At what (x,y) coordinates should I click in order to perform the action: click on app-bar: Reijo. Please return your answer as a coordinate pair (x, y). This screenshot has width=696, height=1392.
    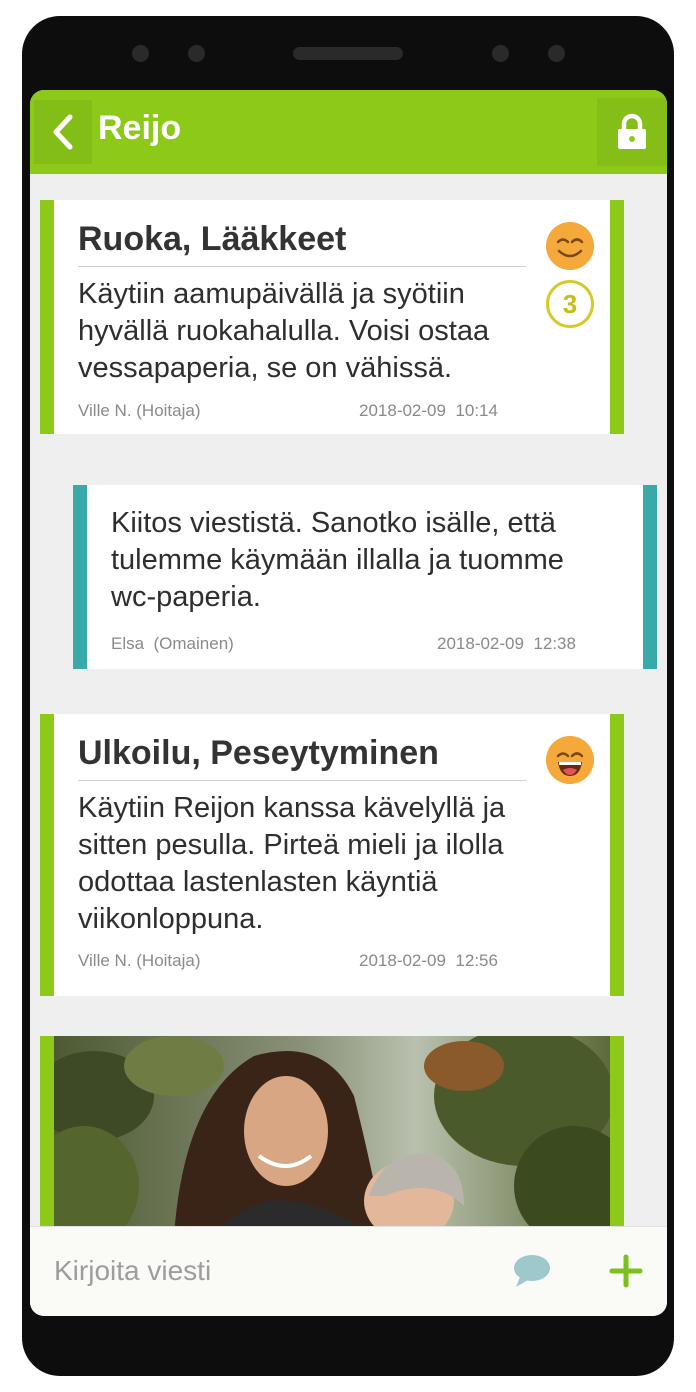
    Looking at the image, I should click on (348, 132).